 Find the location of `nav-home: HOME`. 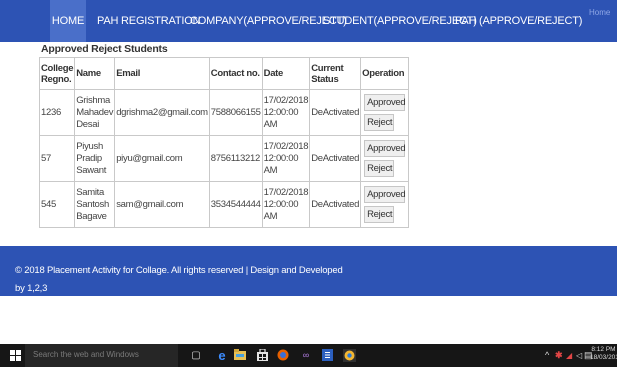

nav-home: HOME is located at coordinates (68, 21).